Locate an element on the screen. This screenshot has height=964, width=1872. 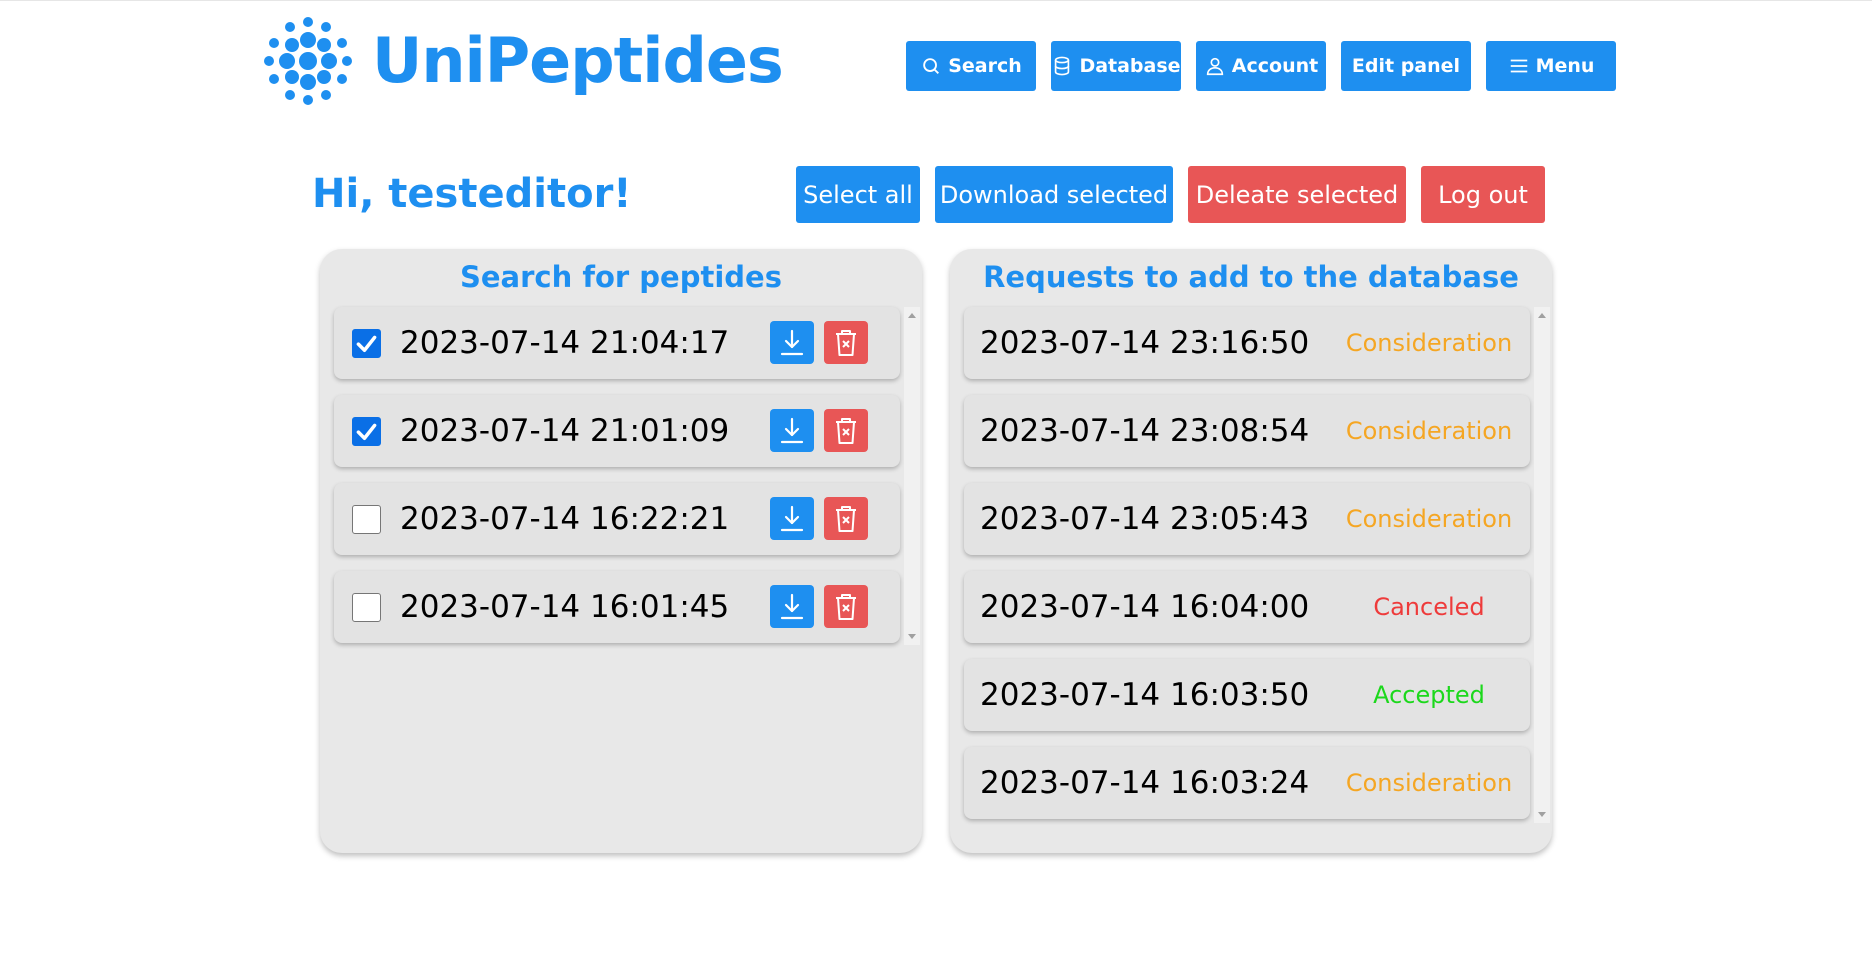
search-row: 2023-07-14 21:04:17 is located at coordinates (617, 343).